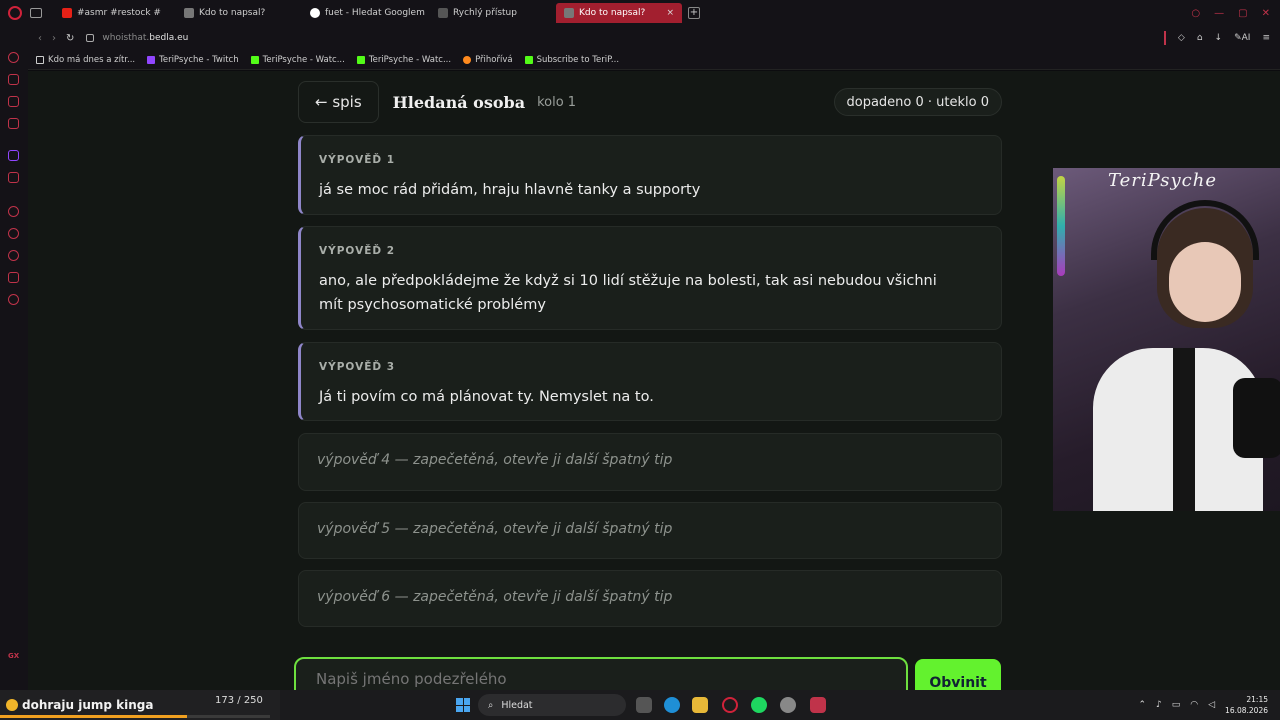  I want to click on clock: 21:15 16.08.2026, so click(1246, 705).